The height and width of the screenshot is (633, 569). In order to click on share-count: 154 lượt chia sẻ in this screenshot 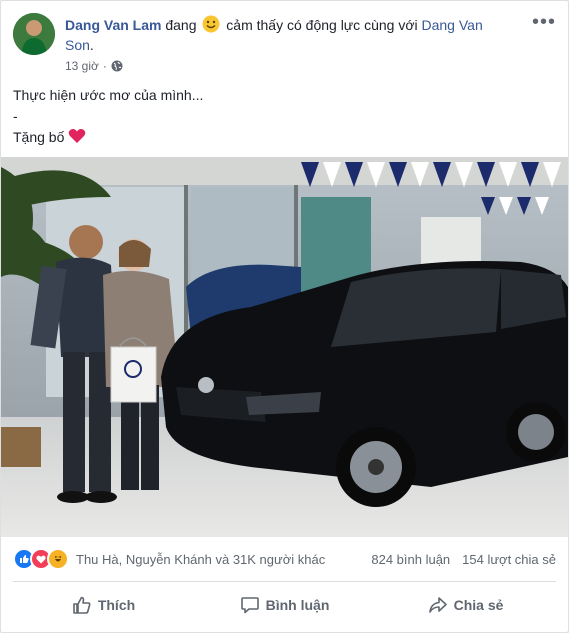, I will do `click(509, 559)`.